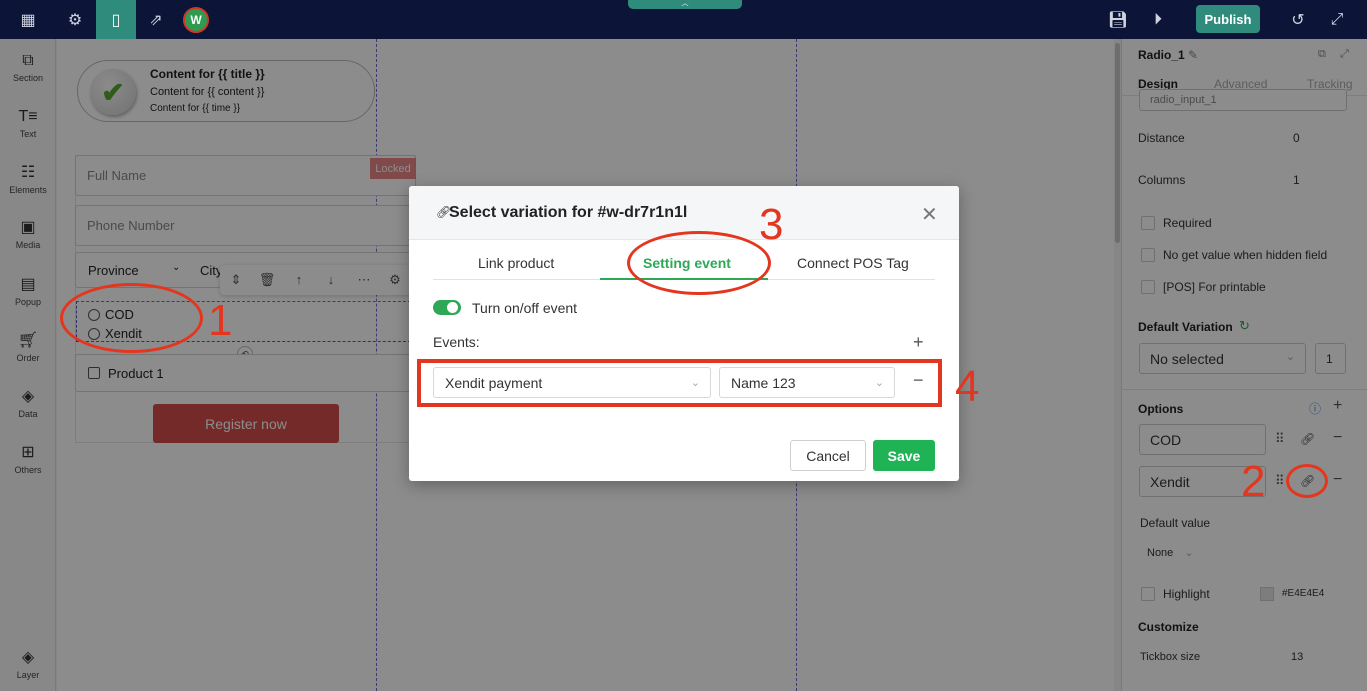  What do you see at coordinates (1228, 19) in the screenshot?
I see `publish-button: Publish` at bounding box center [1228, 19].